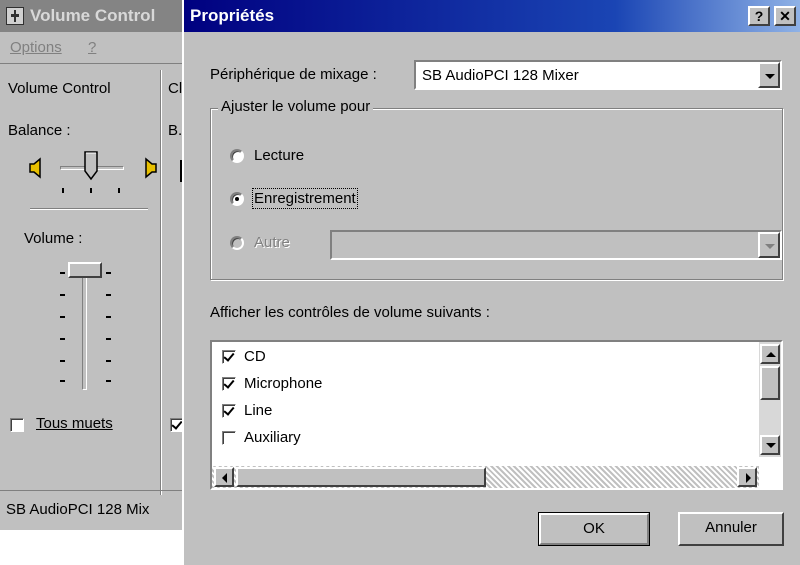 The width and height of the screenshot is (800, 565). I want to click on horizontal-scrollbar, so click(485, 477).